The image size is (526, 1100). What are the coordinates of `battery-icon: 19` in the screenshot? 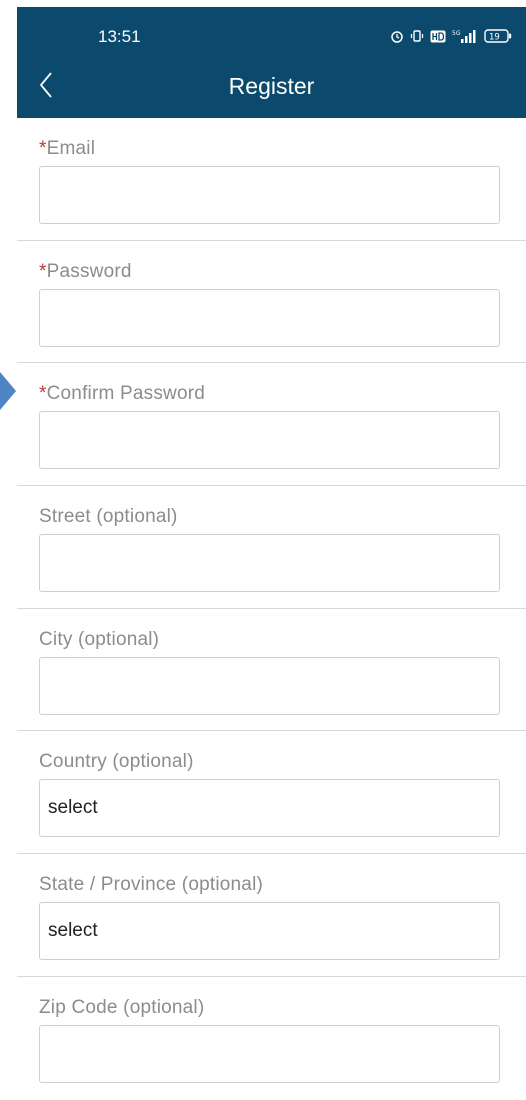 It's located at (498, 36).